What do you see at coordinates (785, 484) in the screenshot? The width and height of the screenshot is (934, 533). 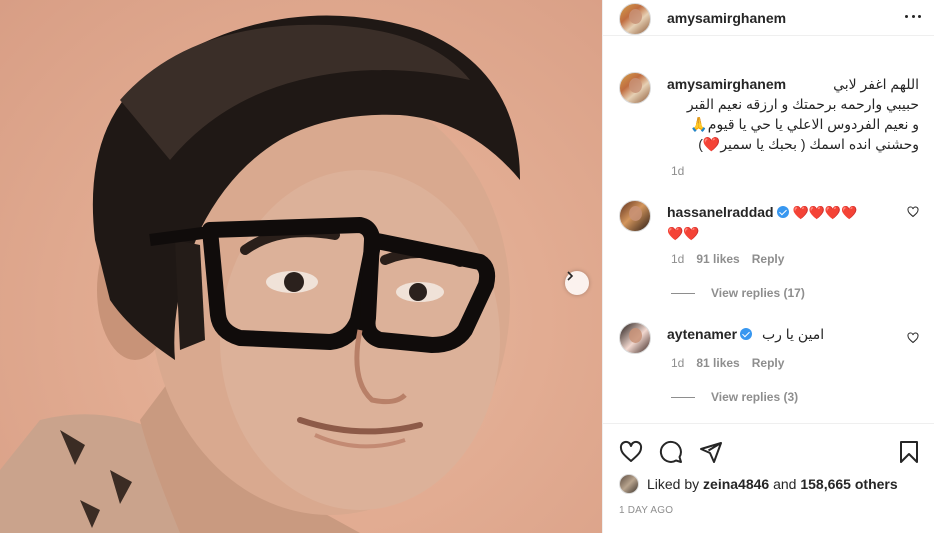 I see `liked-by-and: and` at bounding box center [785, 484].